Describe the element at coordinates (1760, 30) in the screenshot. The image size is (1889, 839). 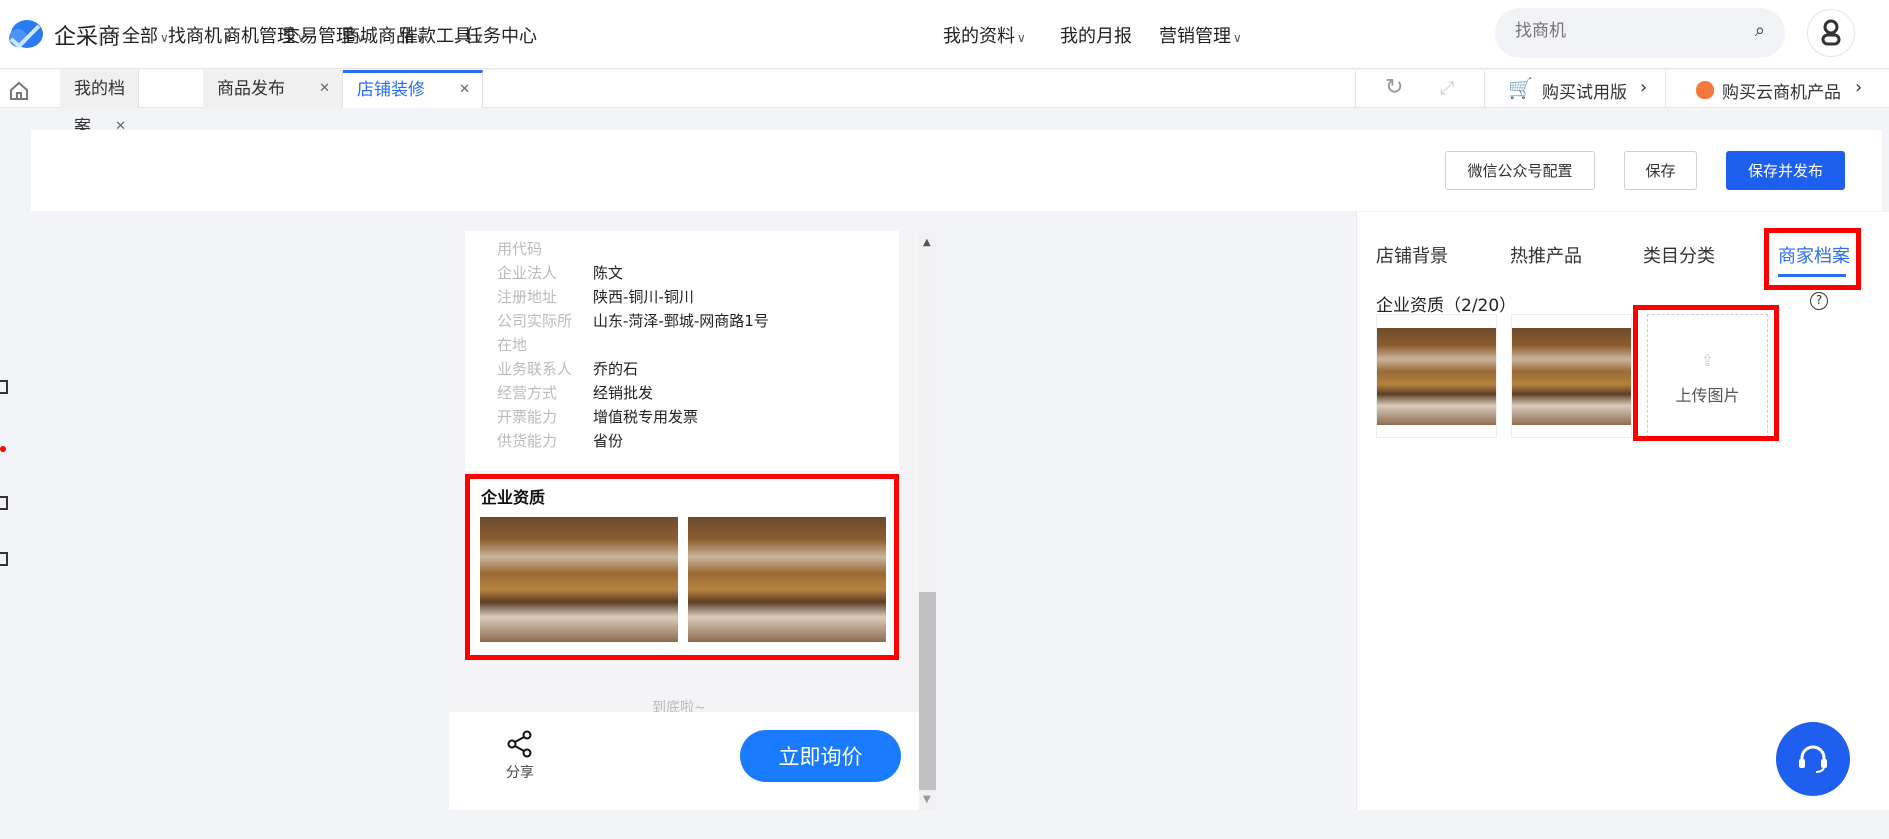
I see `search-icon: ⌕` at that location.